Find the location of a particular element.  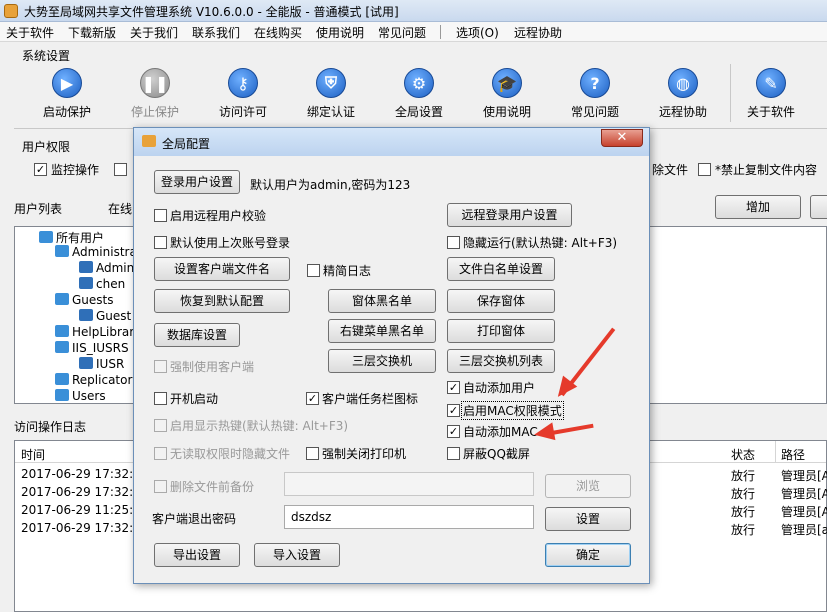

app-icon is located at coordinates (11, 11).